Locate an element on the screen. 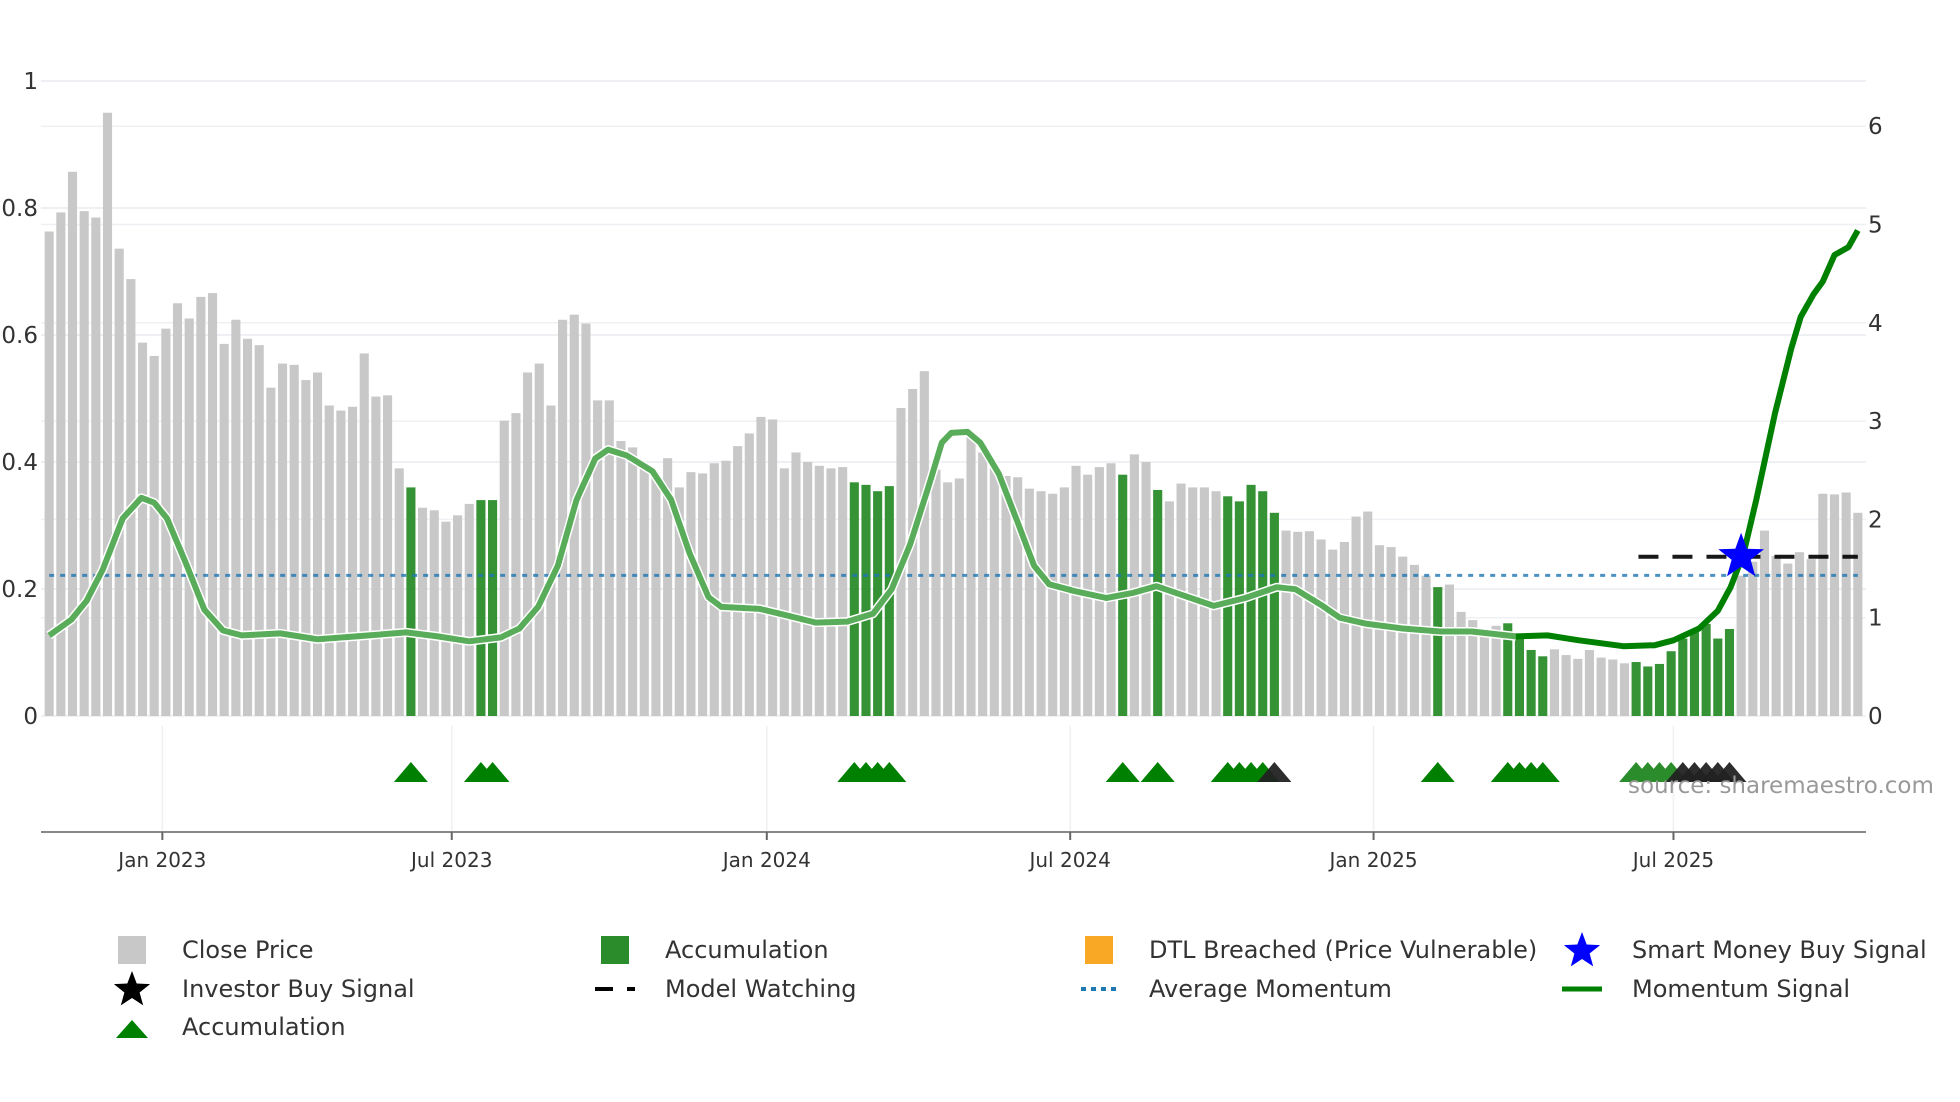 This screenshot has width=1960, height=1102. left-tick-label: 1 is located at coordinates (30, 82).